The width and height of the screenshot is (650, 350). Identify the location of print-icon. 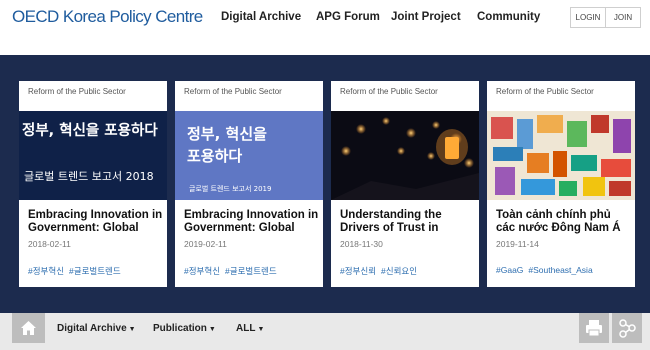
(594, 328).